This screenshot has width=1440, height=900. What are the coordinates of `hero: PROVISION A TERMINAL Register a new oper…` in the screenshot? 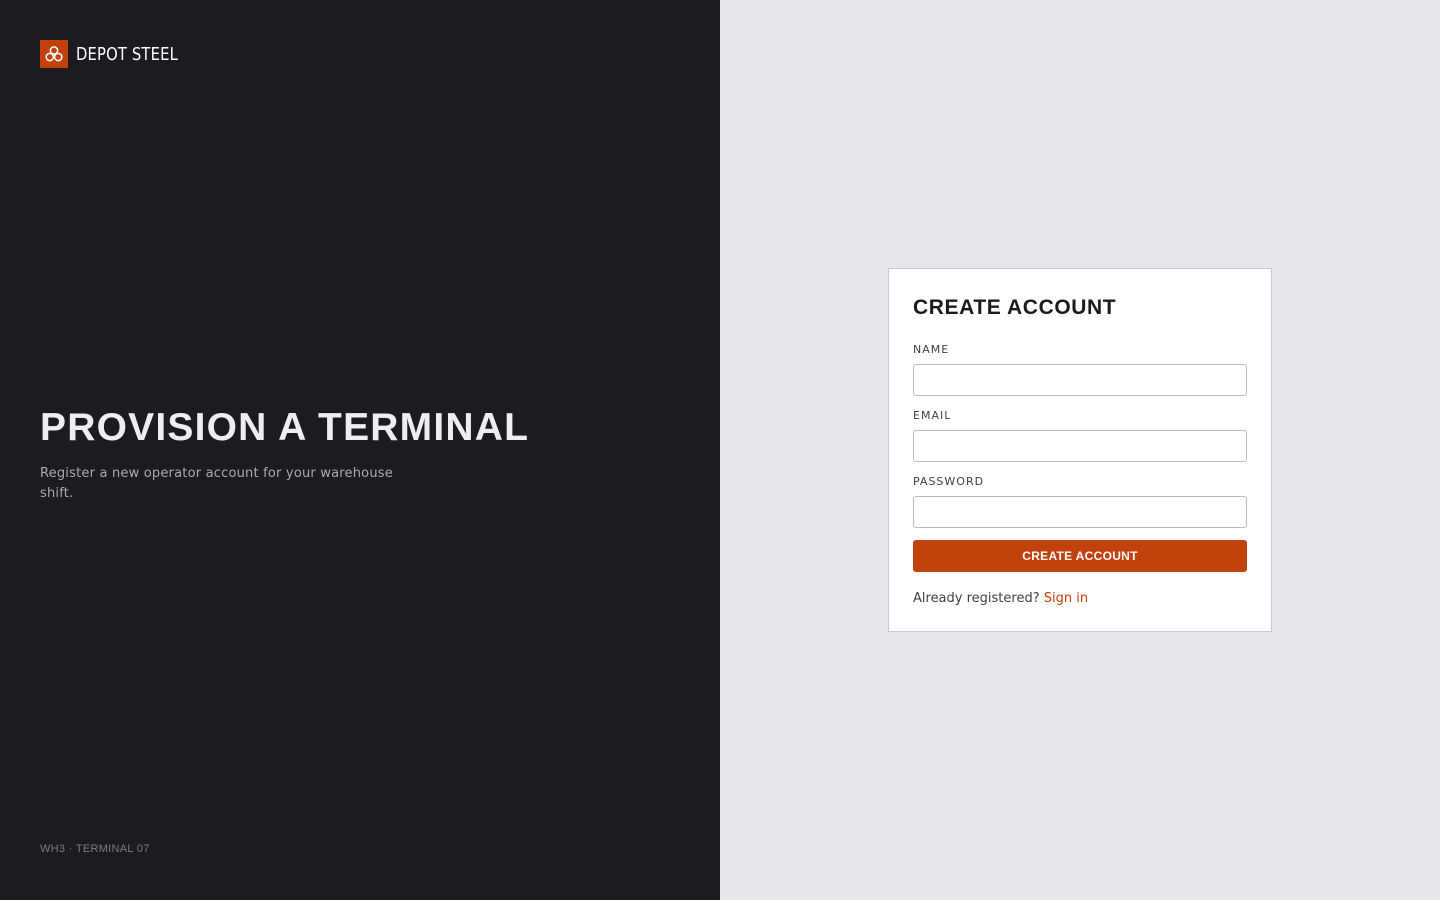 It's located at (320, 455).